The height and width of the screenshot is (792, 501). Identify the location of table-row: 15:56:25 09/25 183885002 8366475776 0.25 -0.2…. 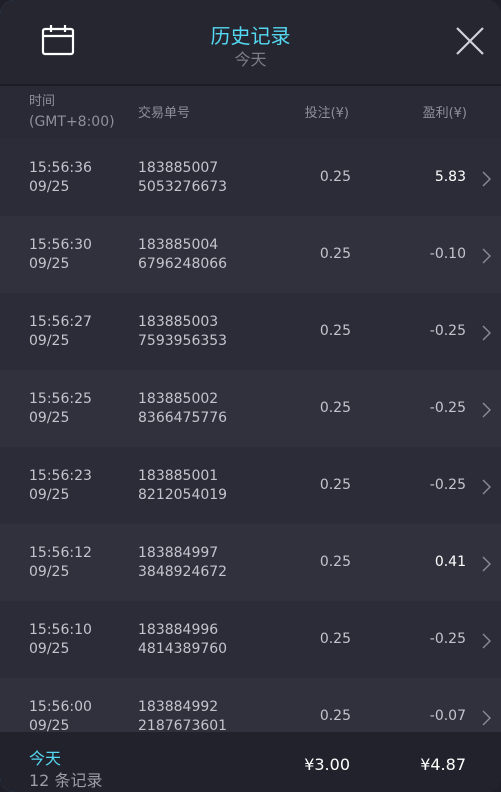
(250, 408).